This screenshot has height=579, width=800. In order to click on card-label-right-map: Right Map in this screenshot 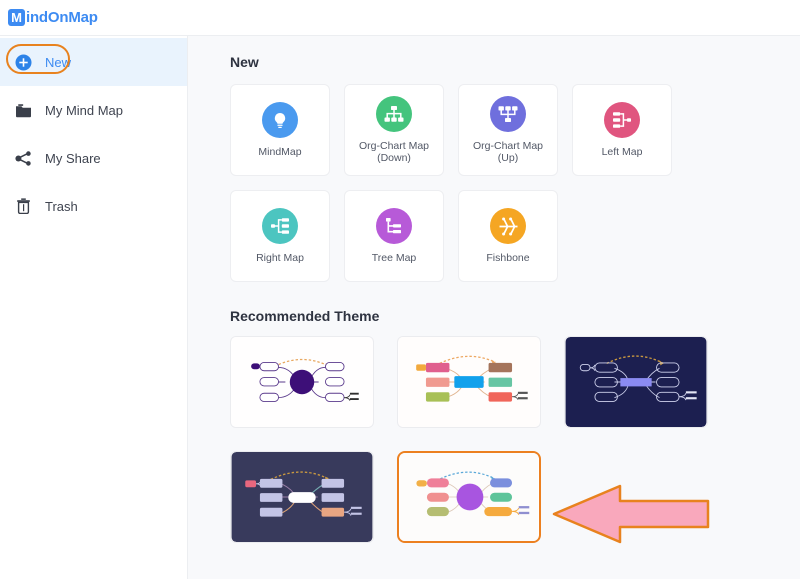, I will do `click(280, 258)`.